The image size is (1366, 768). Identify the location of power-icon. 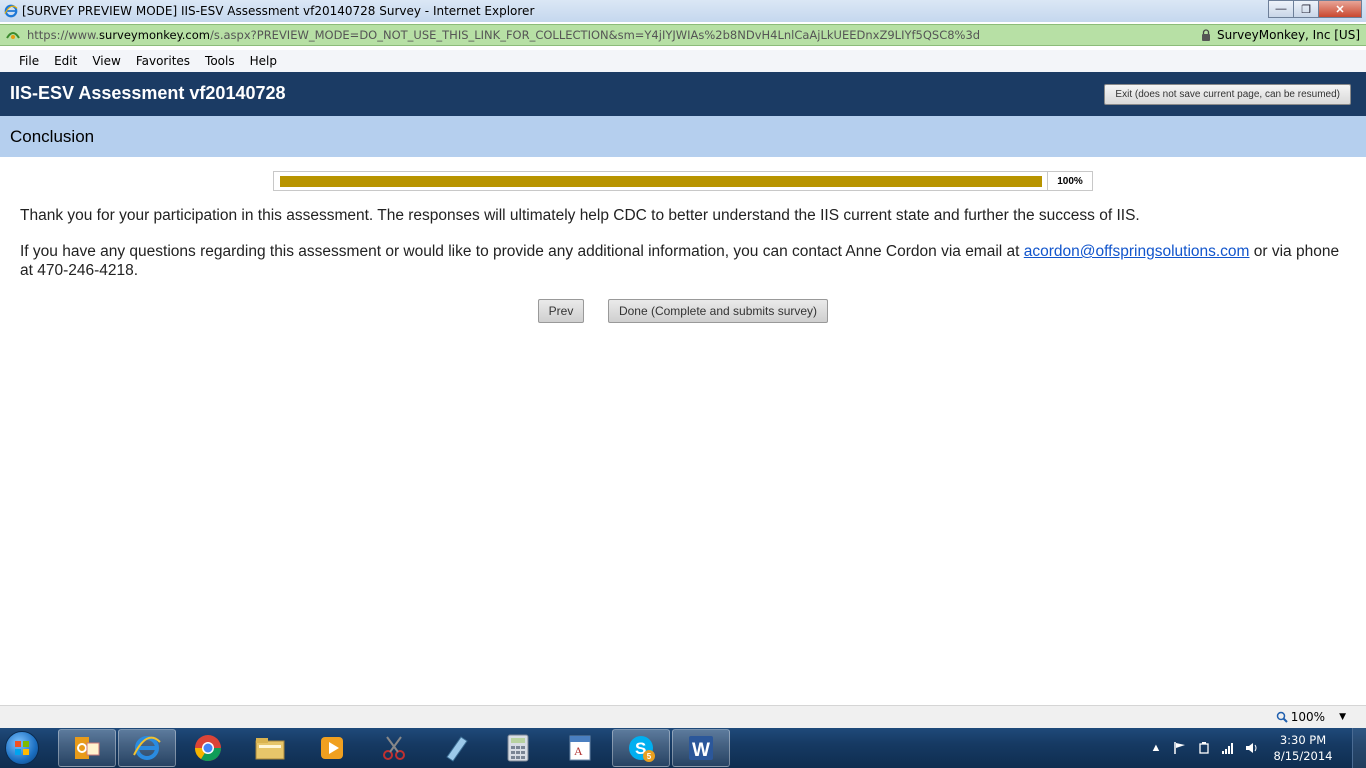
(1204, 748).